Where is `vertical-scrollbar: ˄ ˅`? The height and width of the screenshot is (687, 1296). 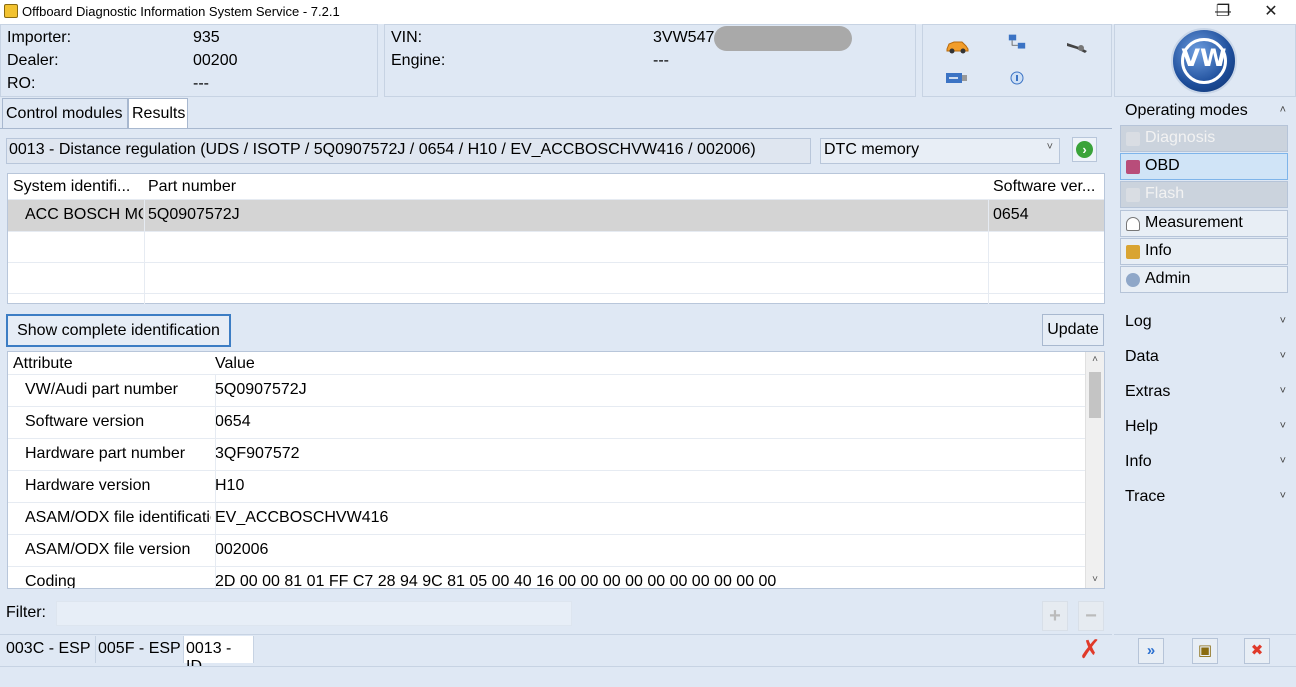
vertical-scrollbar: ˄ ˅ is located at coordinates (1094, 470).